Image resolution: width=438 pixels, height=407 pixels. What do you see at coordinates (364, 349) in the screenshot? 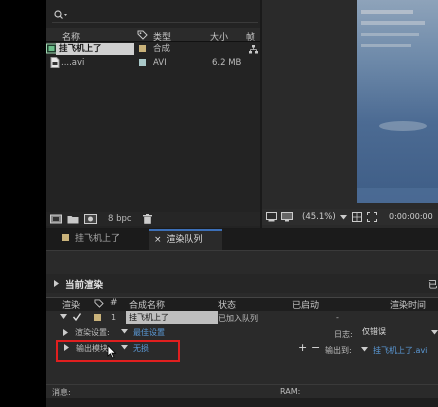
I see `output-to-dropdown-icon` at bounding box center [364, 349].